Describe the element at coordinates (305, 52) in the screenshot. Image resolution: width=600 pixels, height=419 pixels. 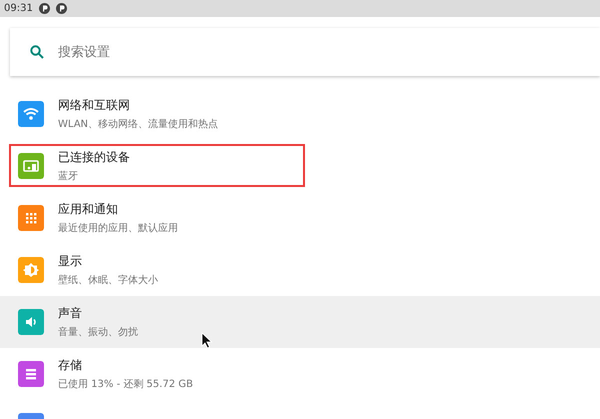
I see `search-field: 搜索设置` at that location.